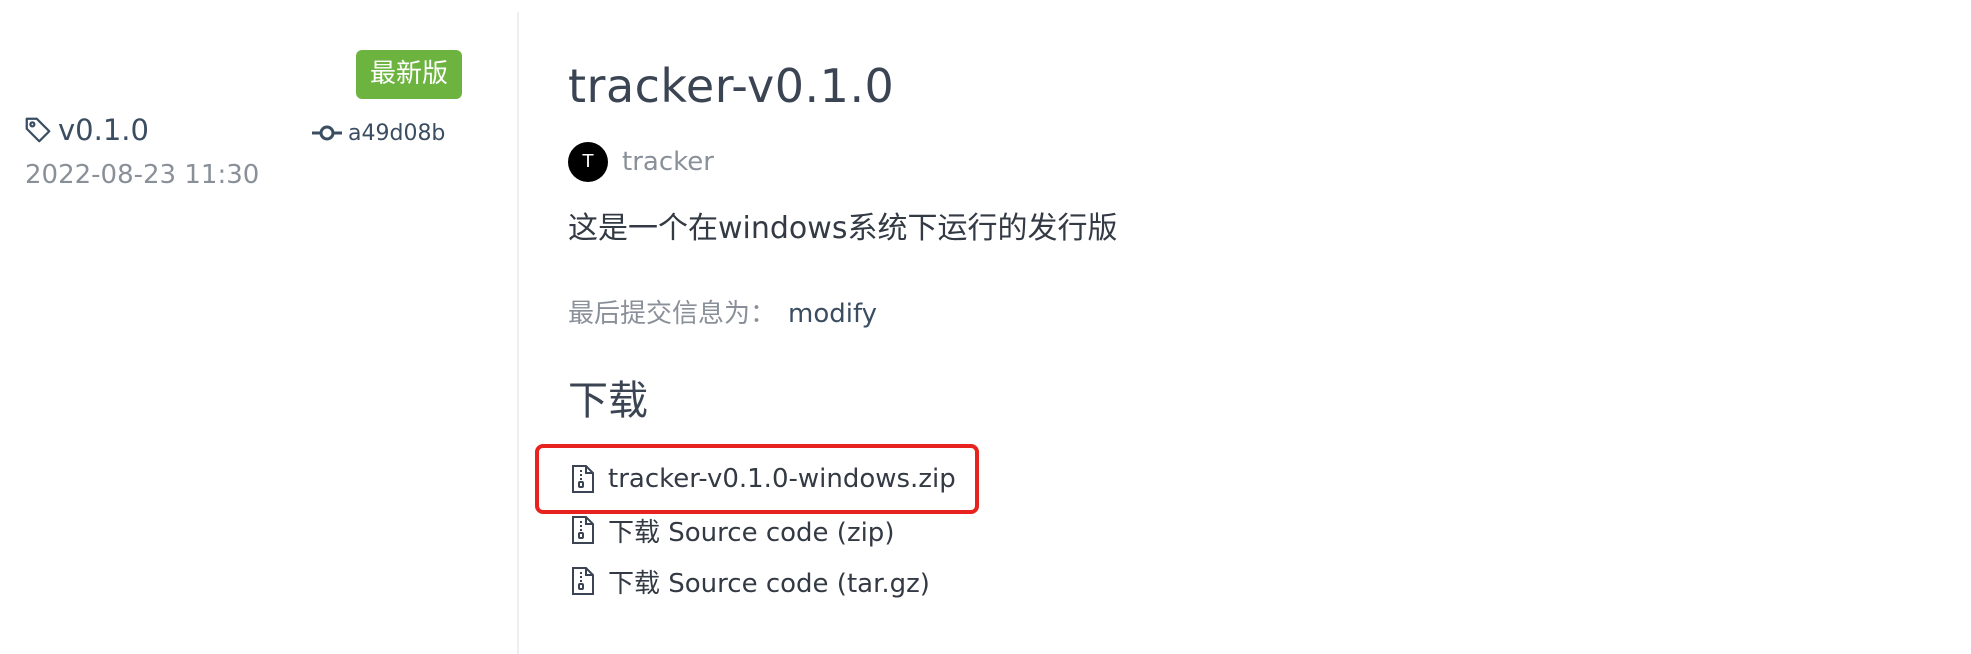 The height and width of the screenshot is (654, 1971). What do you see at coordinates (731, 86) in the screenshot?
I see `release-title: tracker-v0.1.0` at bounding box center [731, 86].